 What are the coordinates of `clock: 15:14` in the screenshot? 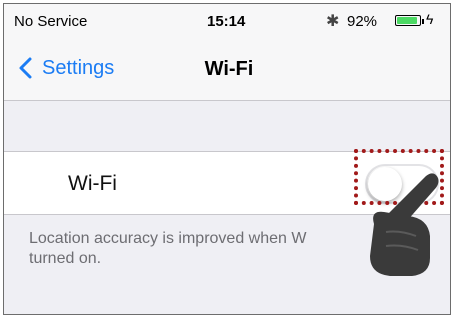 It's located at (226, 21).